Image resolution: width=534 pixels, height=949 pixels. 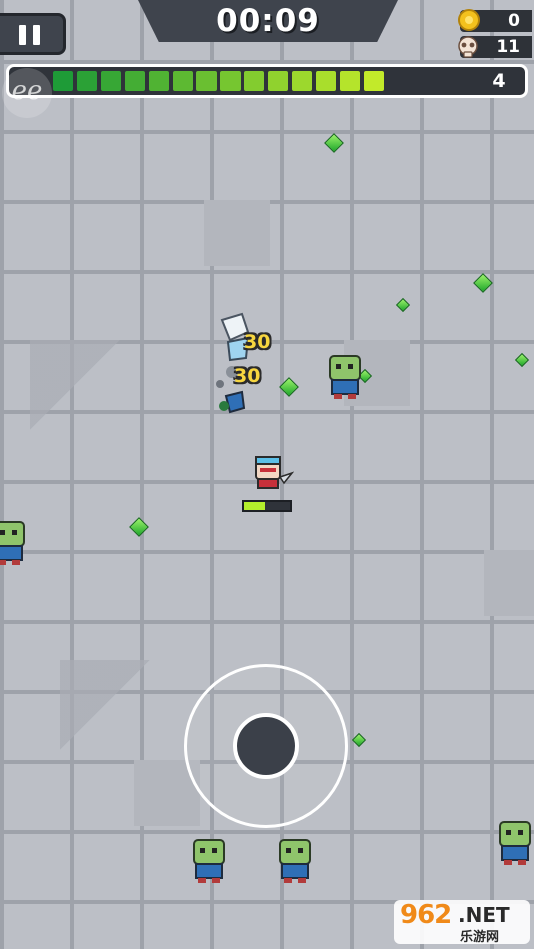 What do you see at coordinates (514, 21) in the screenshot?
I see `coin-count: 0` at bounding box center [514, 21].